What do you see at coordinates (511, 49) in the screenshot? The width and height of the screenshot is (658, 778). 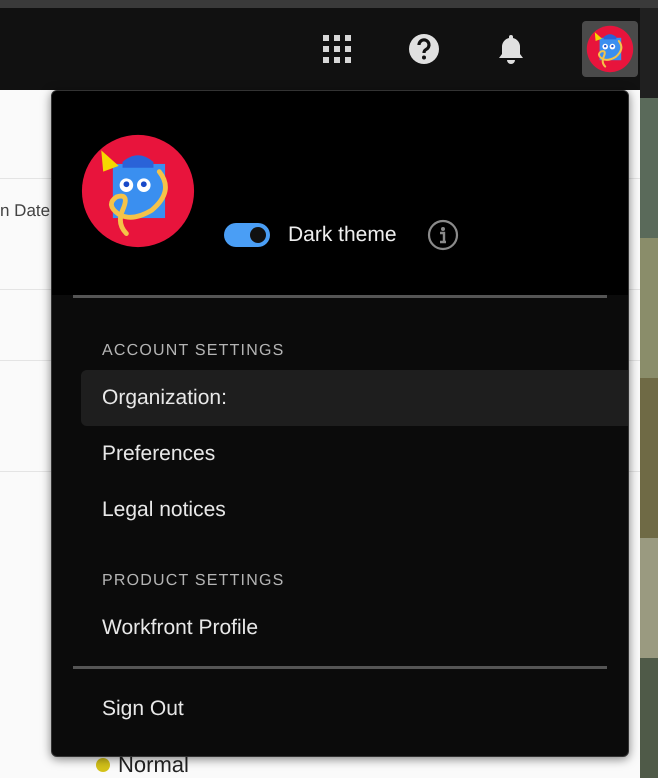 I see `notification-bell-icon` at bounding box center [511, 49].